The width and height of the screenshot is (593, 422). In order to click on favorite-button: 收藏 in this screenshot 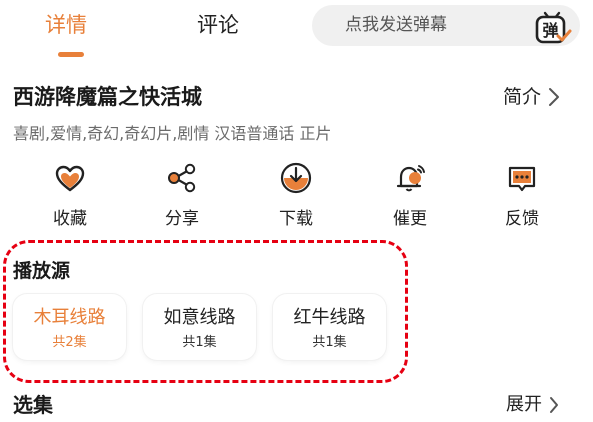, I will do `click(70, 195)`.